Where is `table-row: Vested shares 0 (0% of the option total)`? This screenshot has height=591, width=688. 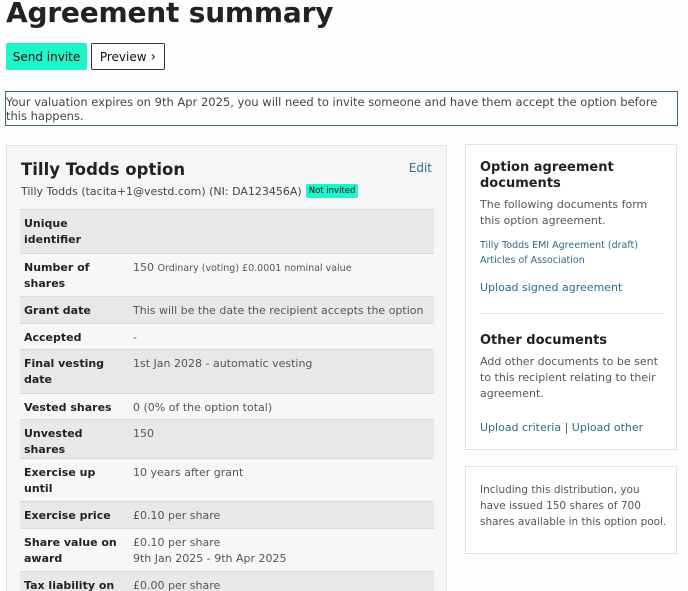 table-row: Vested shares 0 (0% of the option total) is located at coordinates (227, 406).